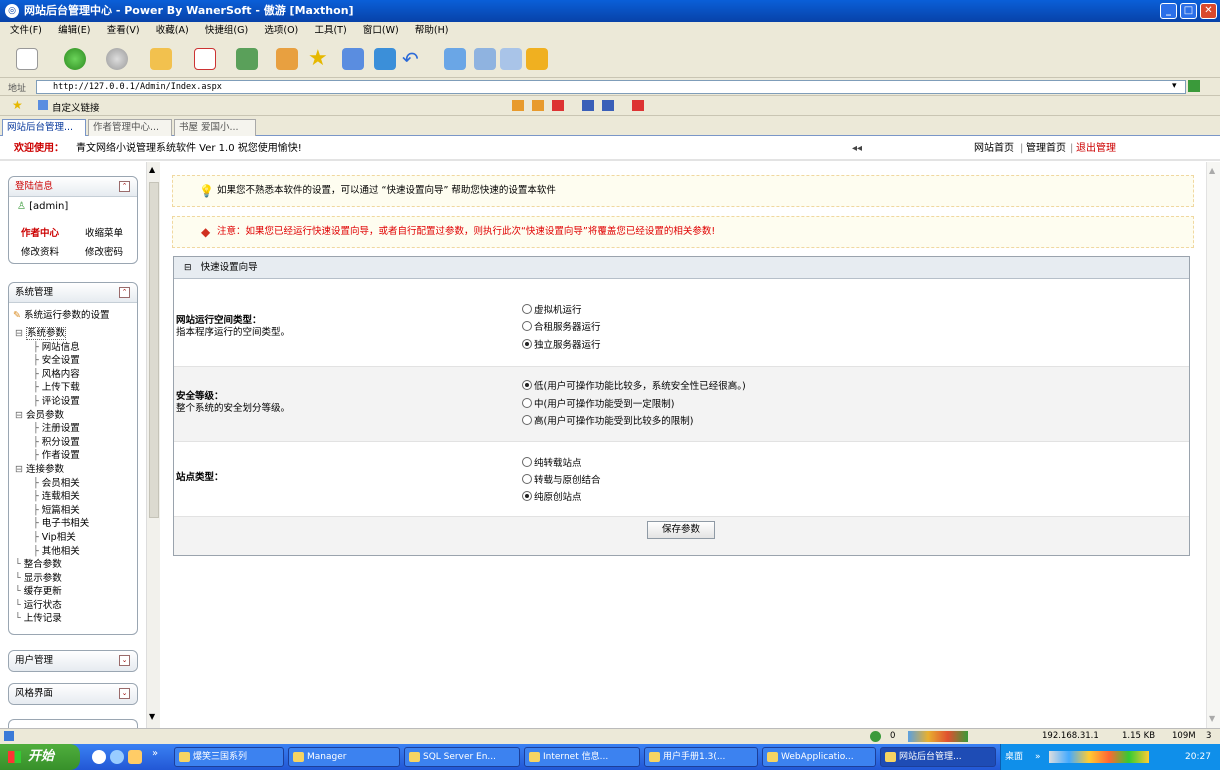 This screenshot has width=1220, height=770. I want to click on minimize-button: _, so click(1168, 11).